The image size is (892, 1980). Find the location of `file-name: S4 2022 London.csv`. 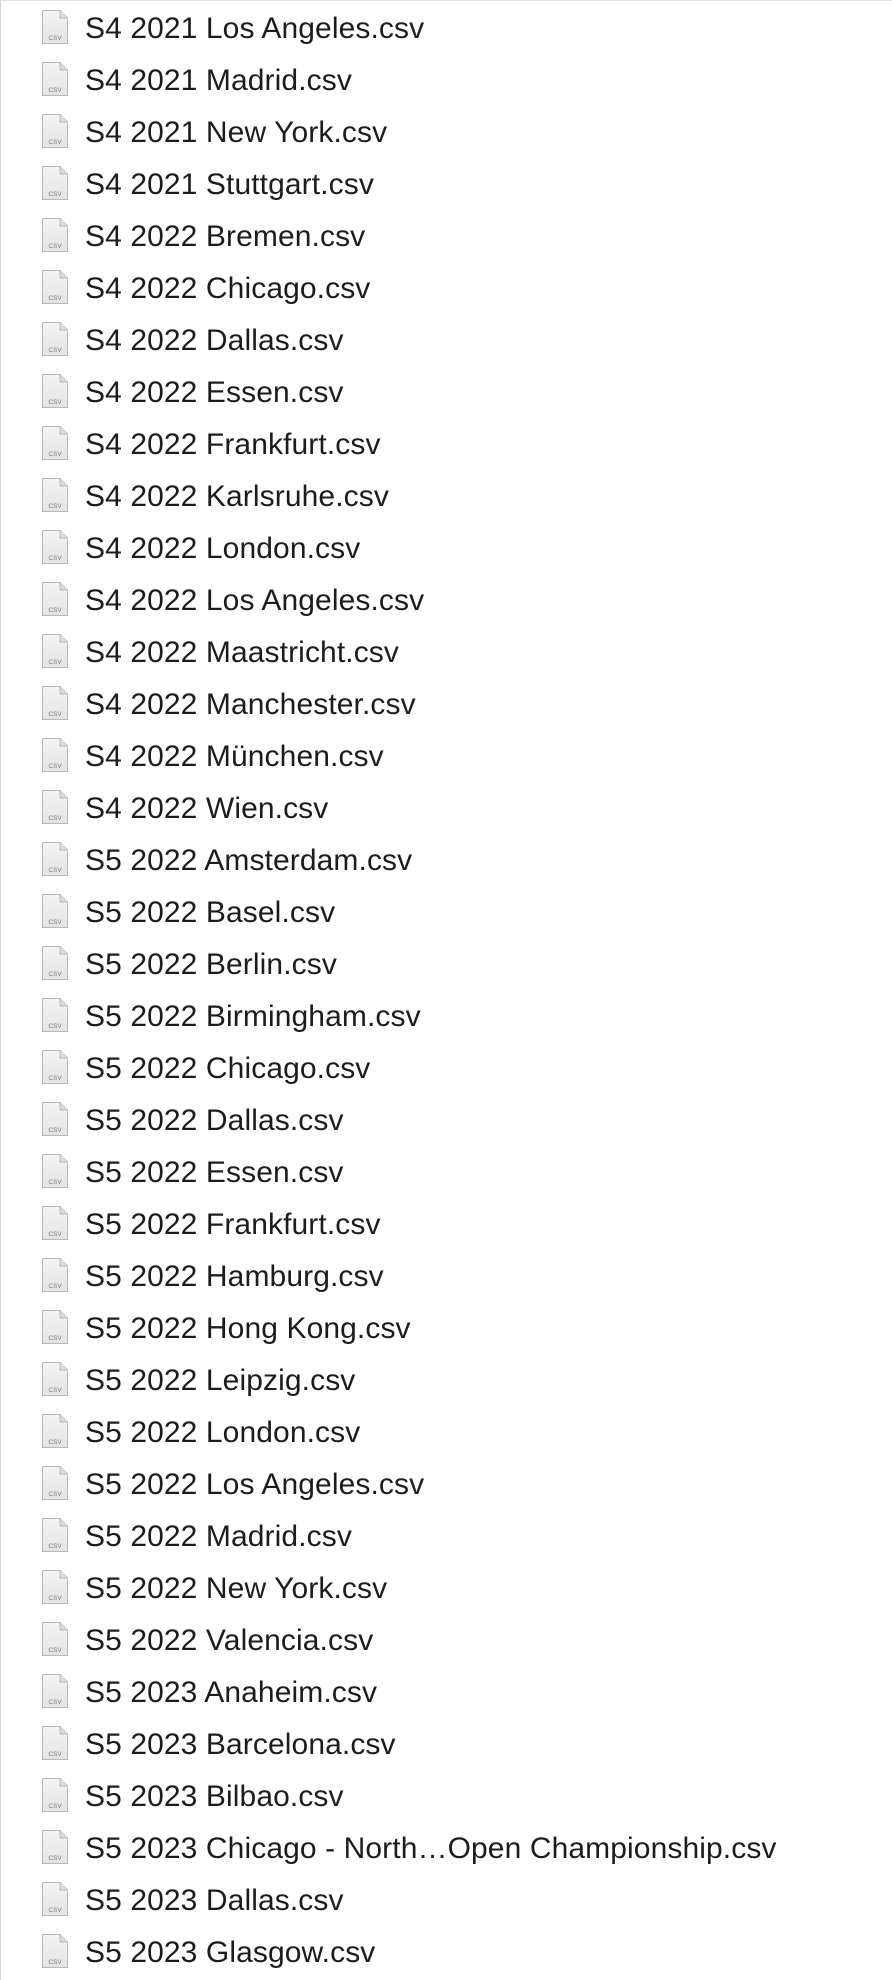

file-name: S4 2022 London.csv is located at coordinates (223, 548).